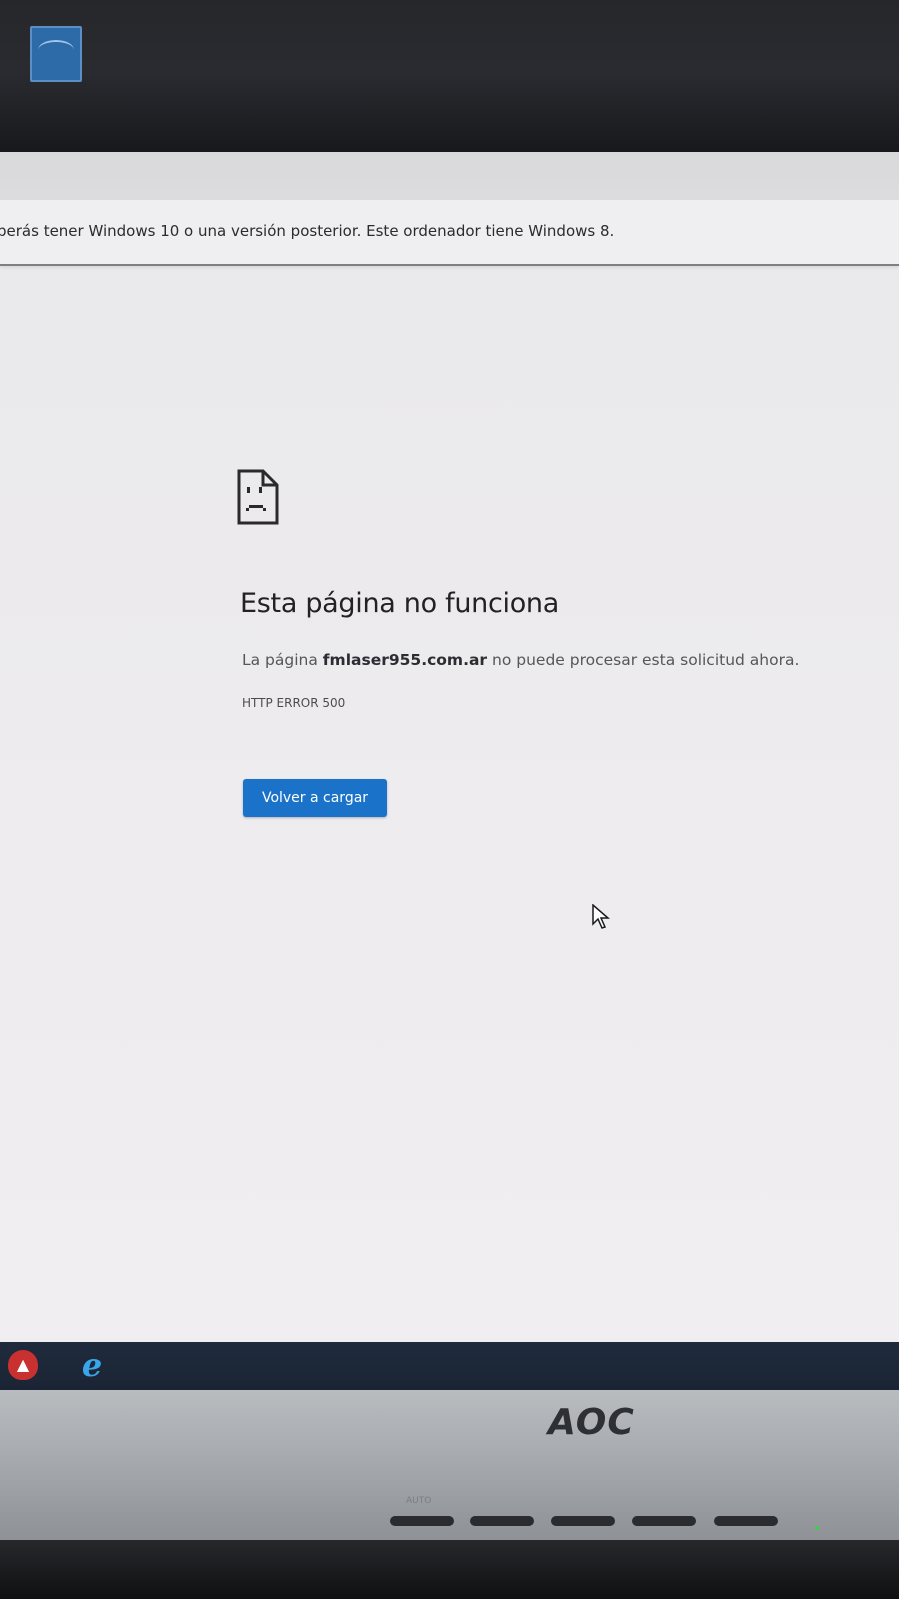 The height and width of the screenshot is (1599, 899). What do you see at coordinates (449, 1569) in the screenshot?
I see `desk-surface` at bounding box center [449, 1569].